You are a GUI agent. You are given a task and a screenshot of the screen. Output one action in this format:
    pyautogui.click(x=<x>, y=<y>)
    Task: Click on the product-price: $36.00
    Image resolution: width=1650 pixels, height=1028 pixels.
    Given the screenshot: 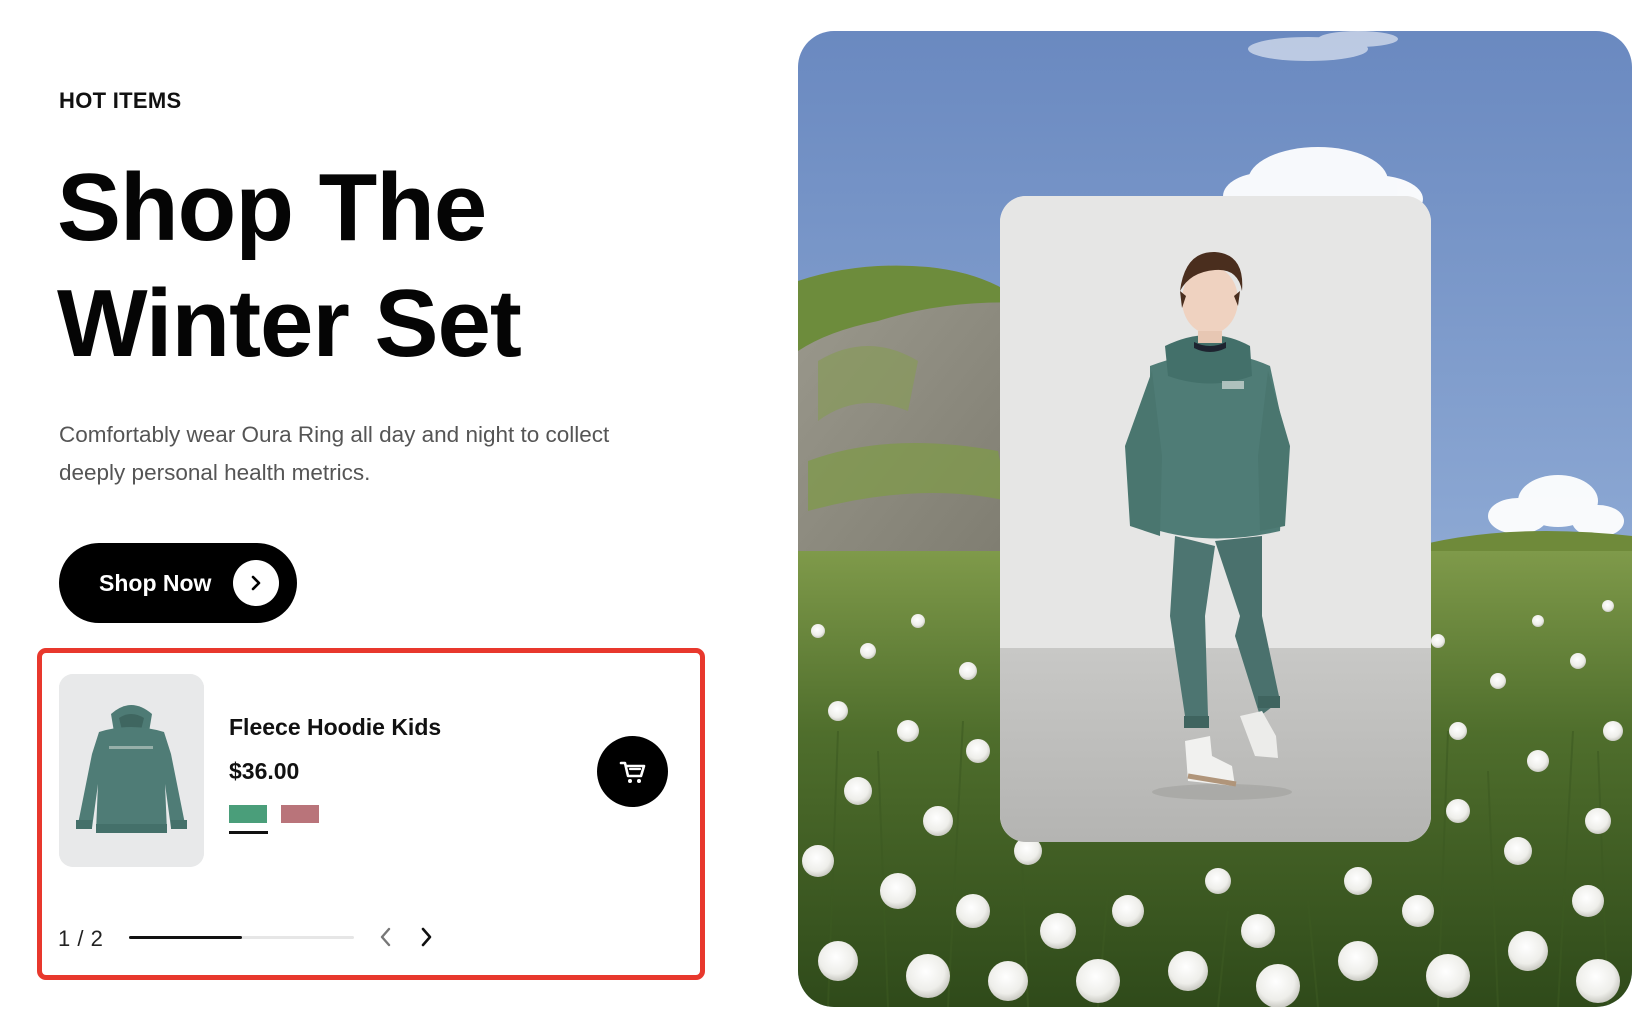 What is the action you would take?
    pyautogui.click(x=264, y=771)
    